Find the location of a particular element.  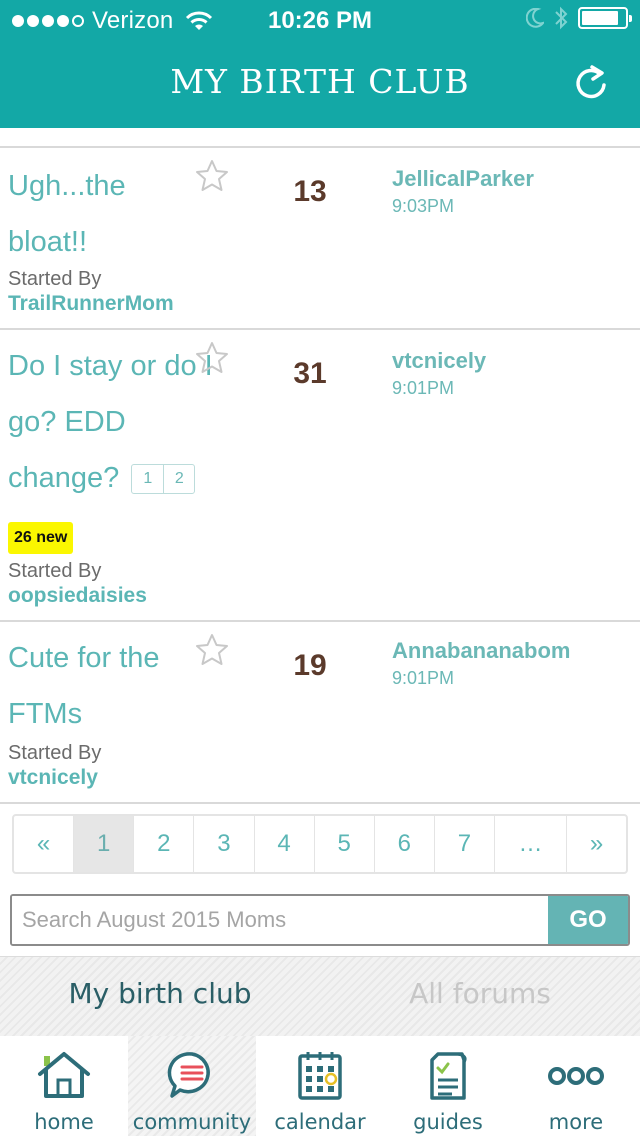

starter-username: vtcnicely is located at coordinates (53, 778).